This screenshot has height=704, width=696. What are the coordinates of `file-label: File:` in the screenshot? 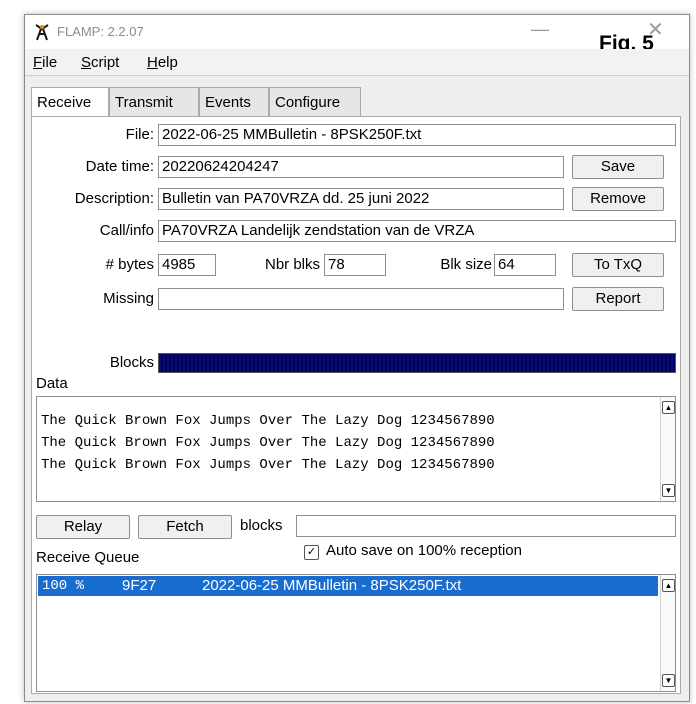 It's located at (139, 134).